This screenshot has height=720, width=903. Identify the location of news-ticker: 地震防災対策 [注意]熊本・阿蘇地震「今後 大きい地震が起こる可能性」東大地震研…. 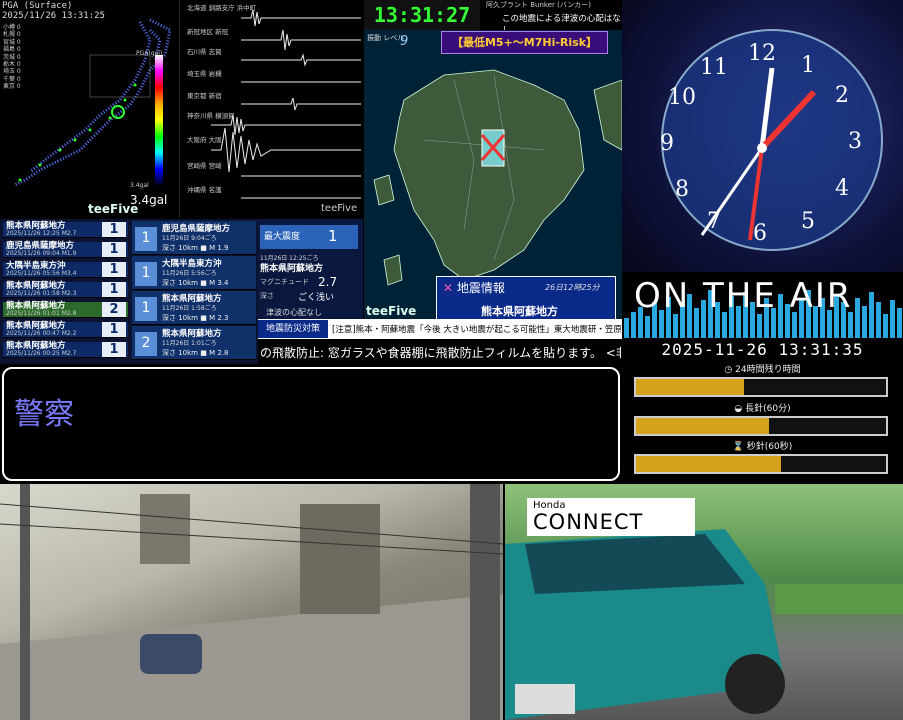
(440, 329).